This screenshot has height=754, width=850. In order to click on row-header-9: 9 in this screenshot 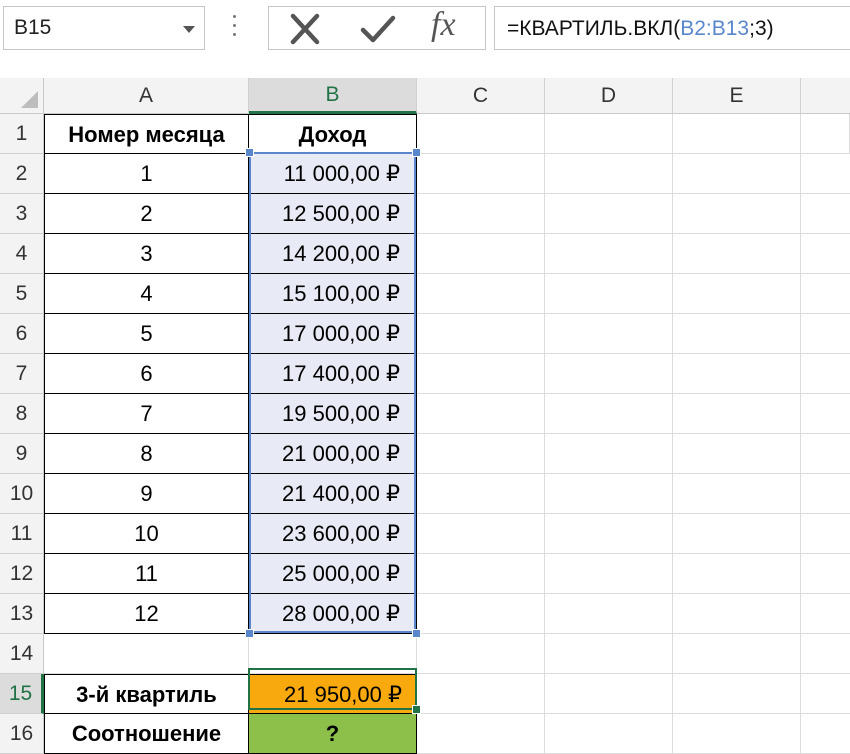, I will do `click(22, 454)`.